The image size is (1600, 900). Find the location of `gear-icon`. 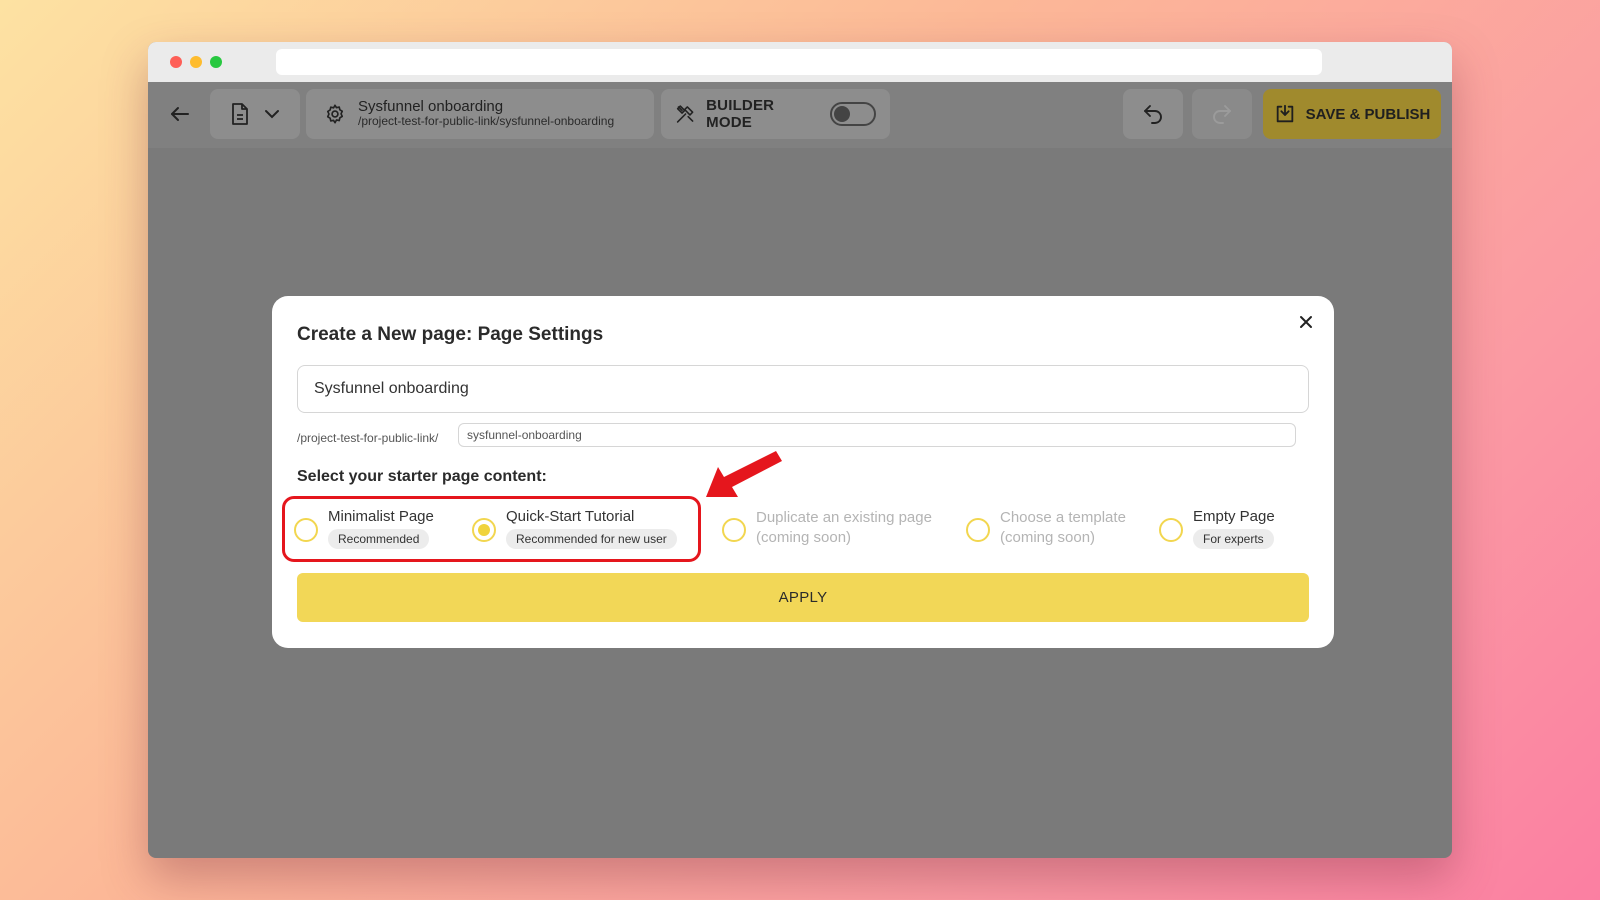

gear-icon is located at coordinates (335, 114).